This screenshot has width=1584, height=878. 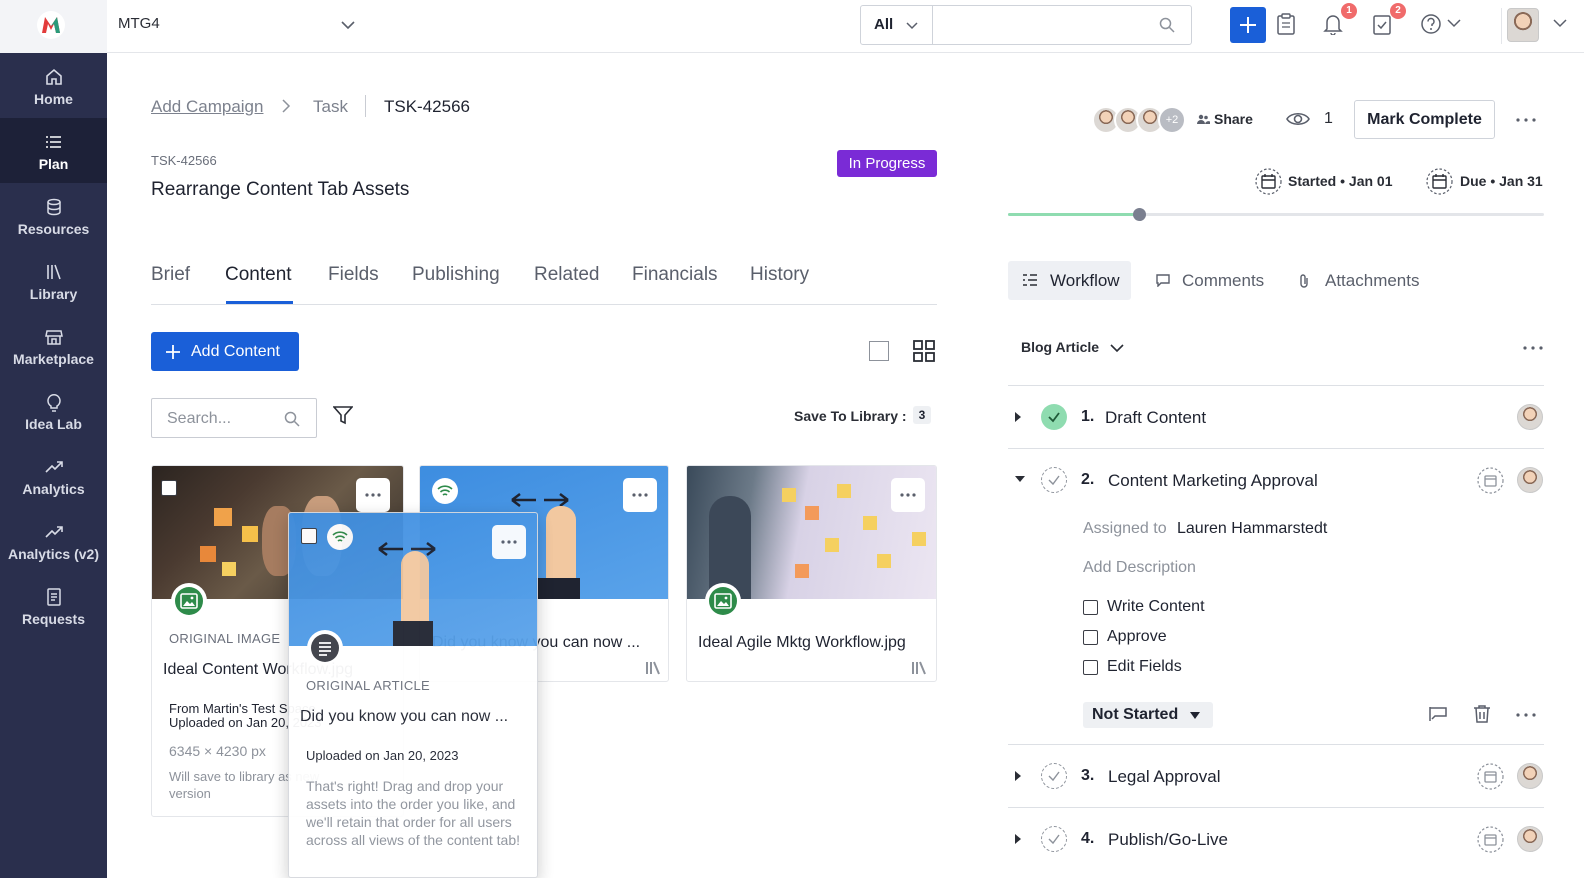 What do you see at coordinates (1438, 714) in the screenshot?
I see `add-comment-icon` at bounding box center [1438, 714].